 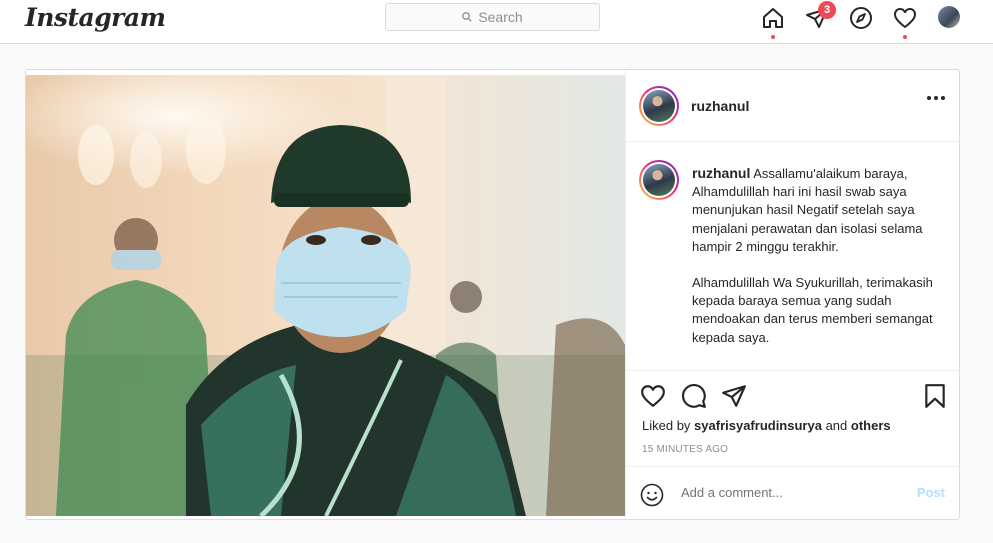 I want to click on liked-and: and, so click(x=836, y=425).